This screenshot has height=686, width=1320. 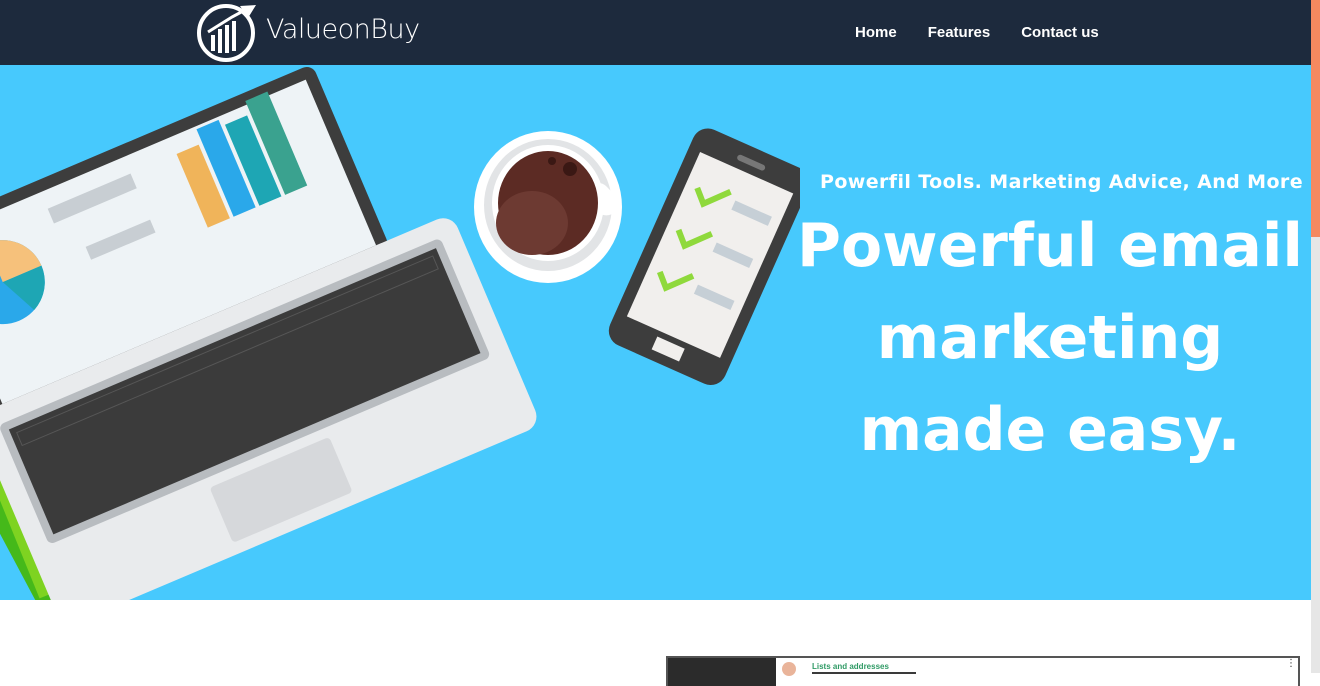 What do you see at coordinates (1315, 118) in the screenshot?
I see `scrollbar-thumb` at bounding box center [1315, 118].